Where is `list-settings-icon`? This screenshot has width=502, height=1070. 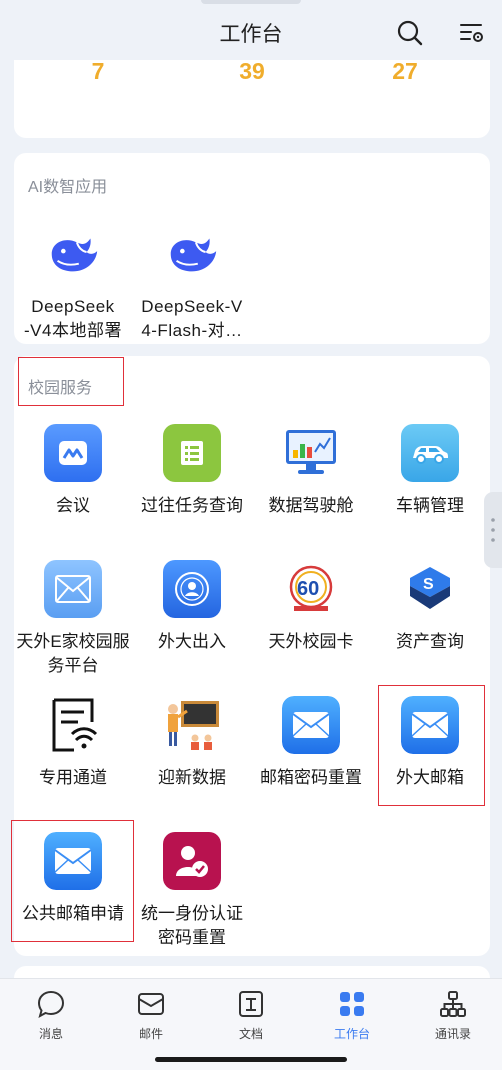
list-settings-icon is located at coordinates (471, 33).